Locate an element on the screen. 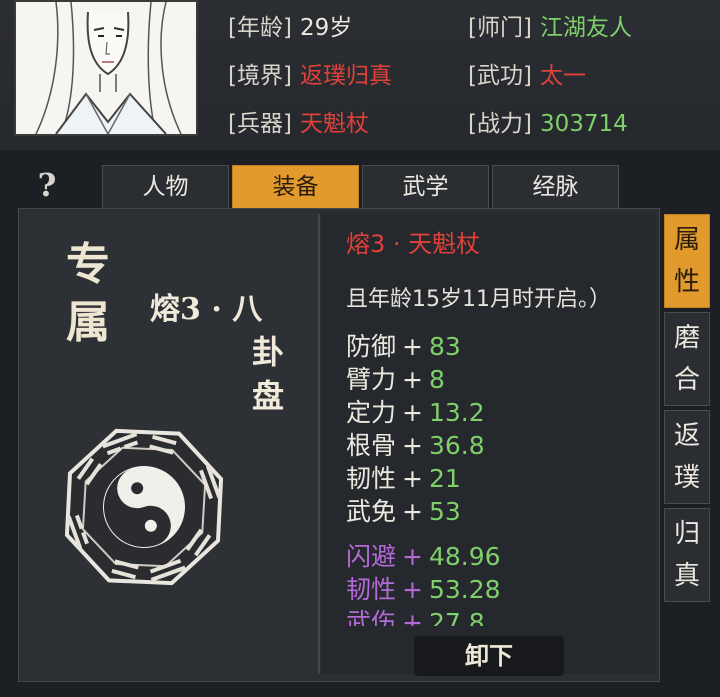  special-stat-row: 韧性 +53.28 is located at coordinates (496, 589).